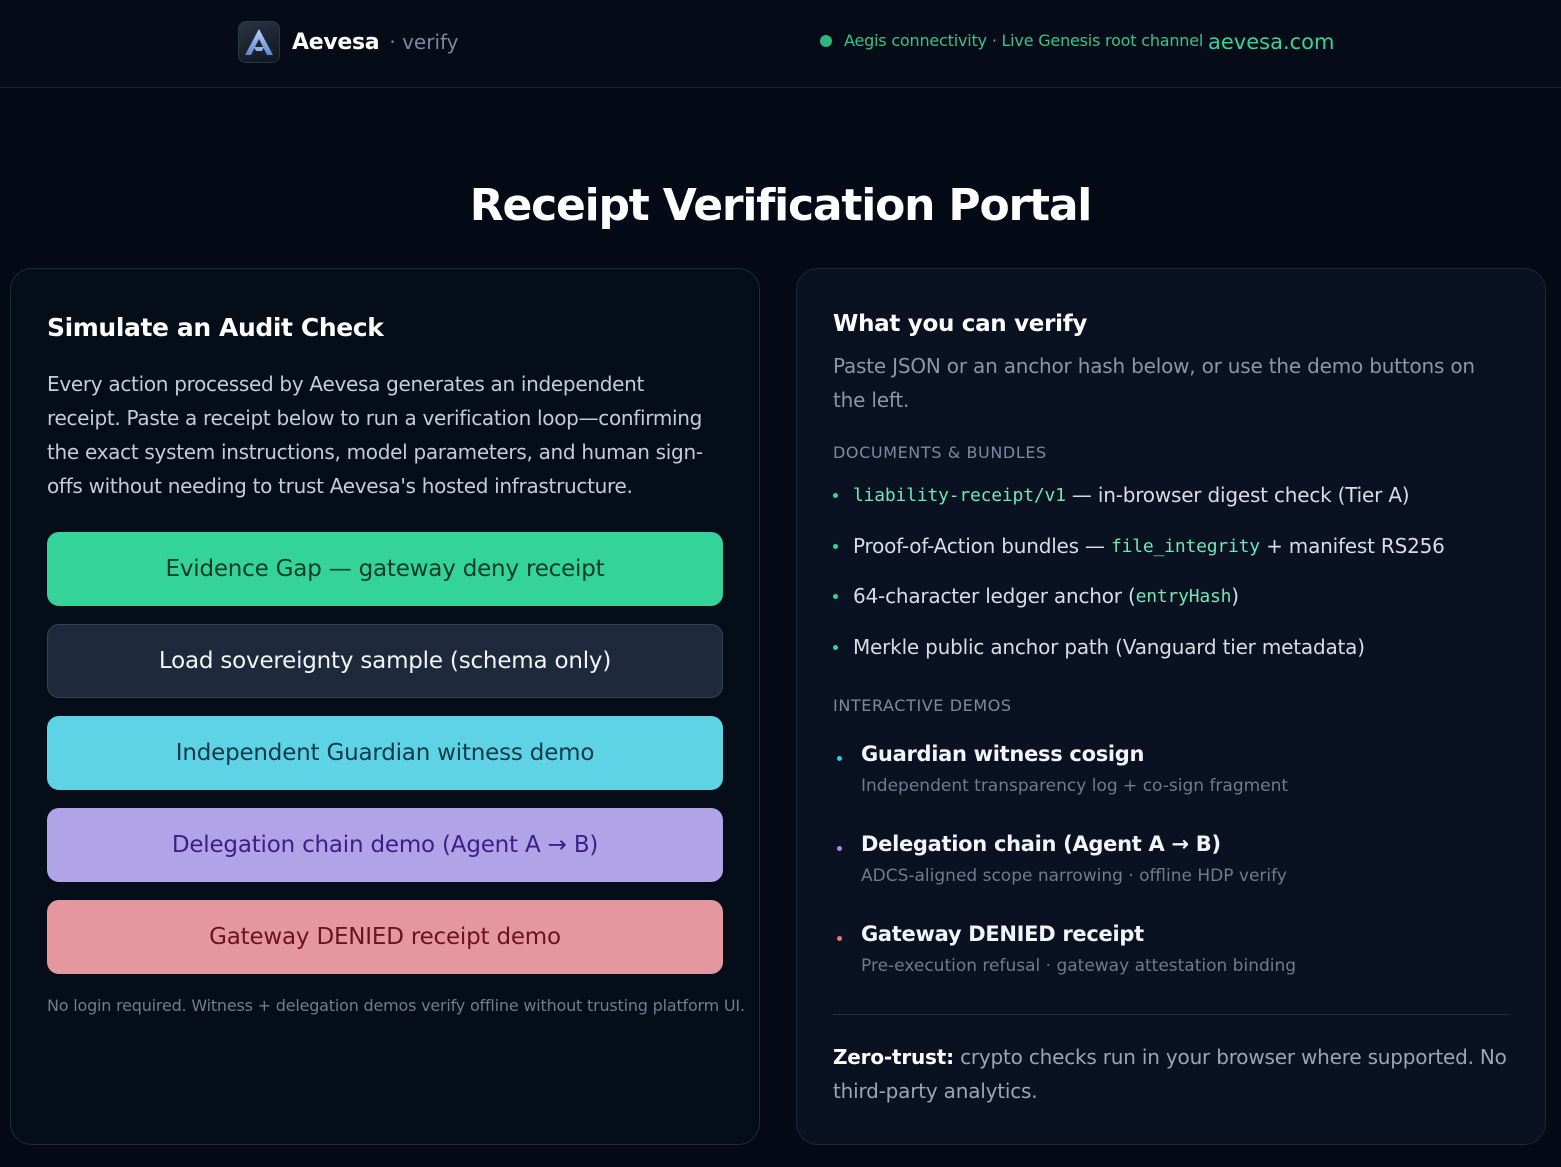  Describe the element at coordinates (1041, 844) in the screenshot. I see `demo-title: Delegation chain (Agent A → B)` at that location.